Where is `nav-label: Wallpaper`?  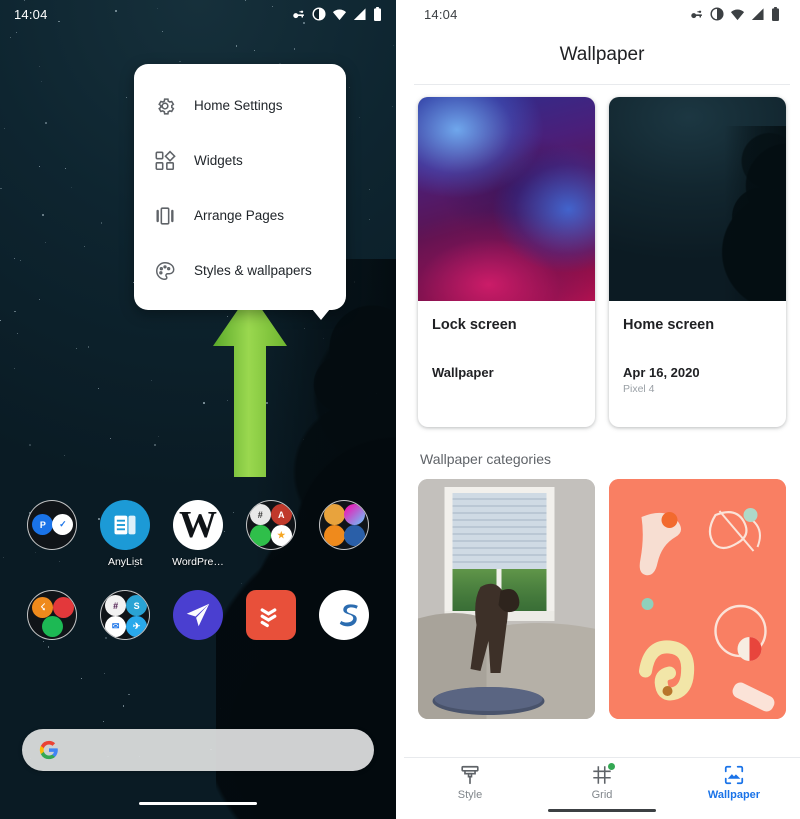 nav-label: Wallpaper is located at coordinates (734, 795).